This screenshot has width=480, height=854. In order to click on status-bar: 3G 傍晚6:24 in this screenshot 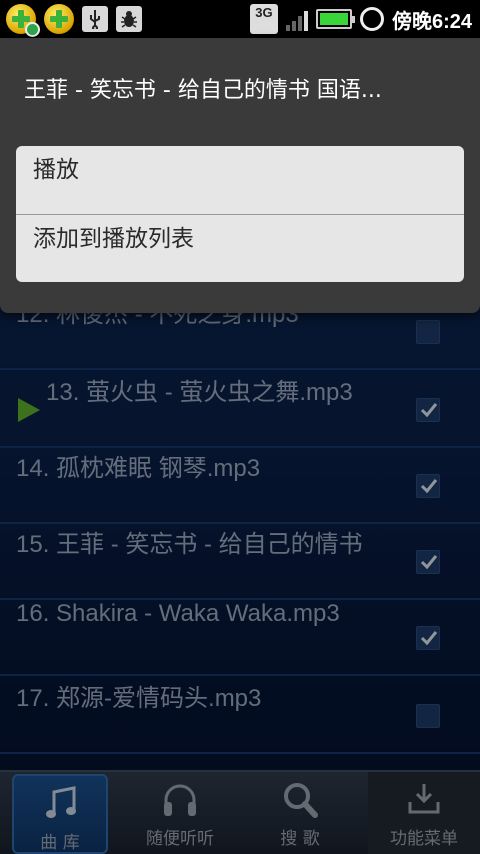, I will do `click(240, 19)`.